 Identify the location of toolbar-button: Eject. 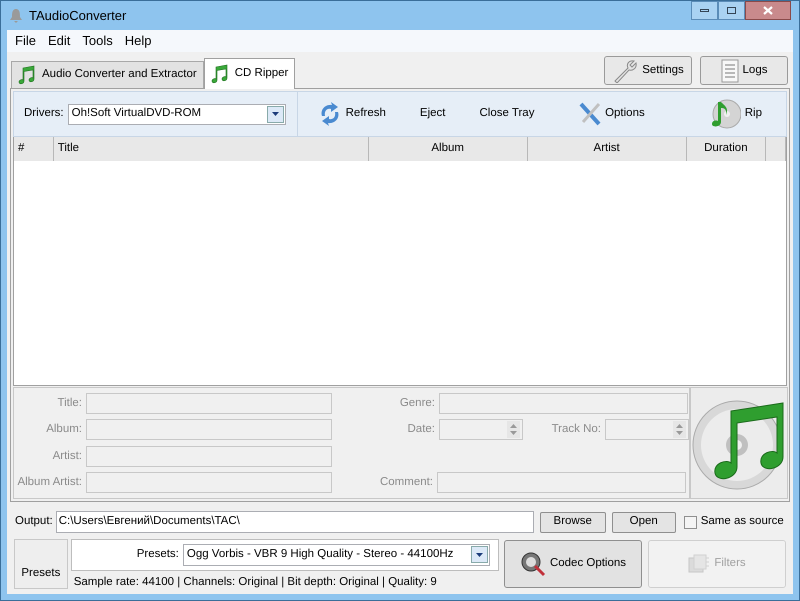
(433, 114).